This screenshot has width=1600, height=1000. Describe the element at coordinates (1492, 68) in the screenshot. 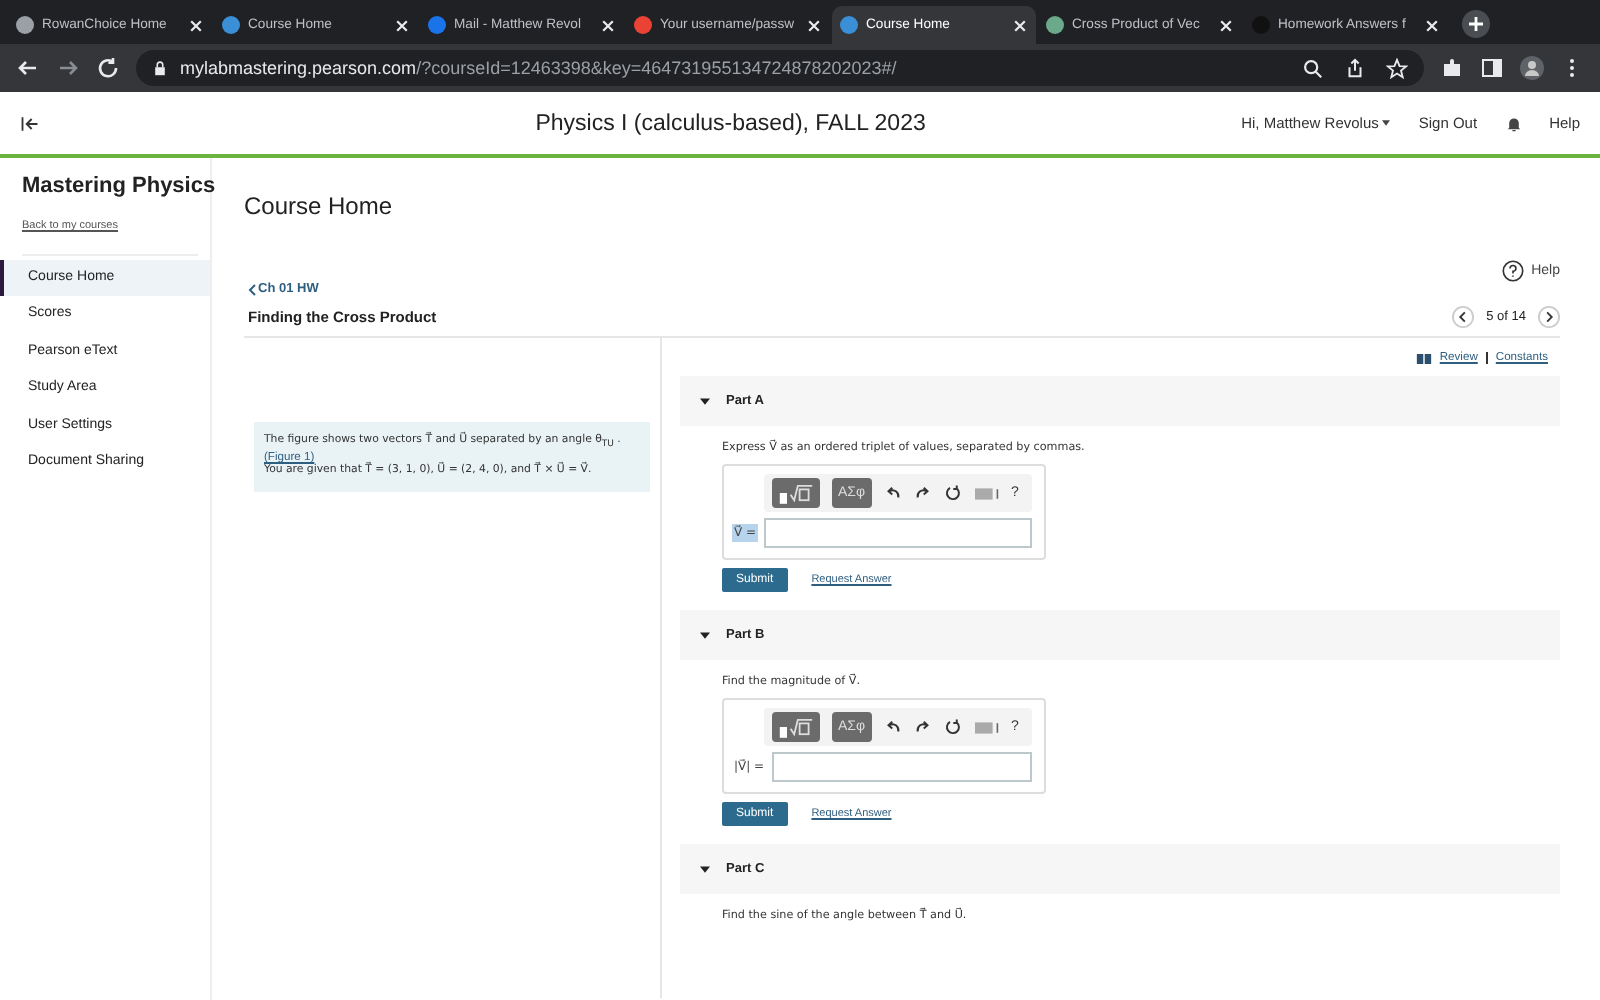

I see `sidebar-icon` at that location.